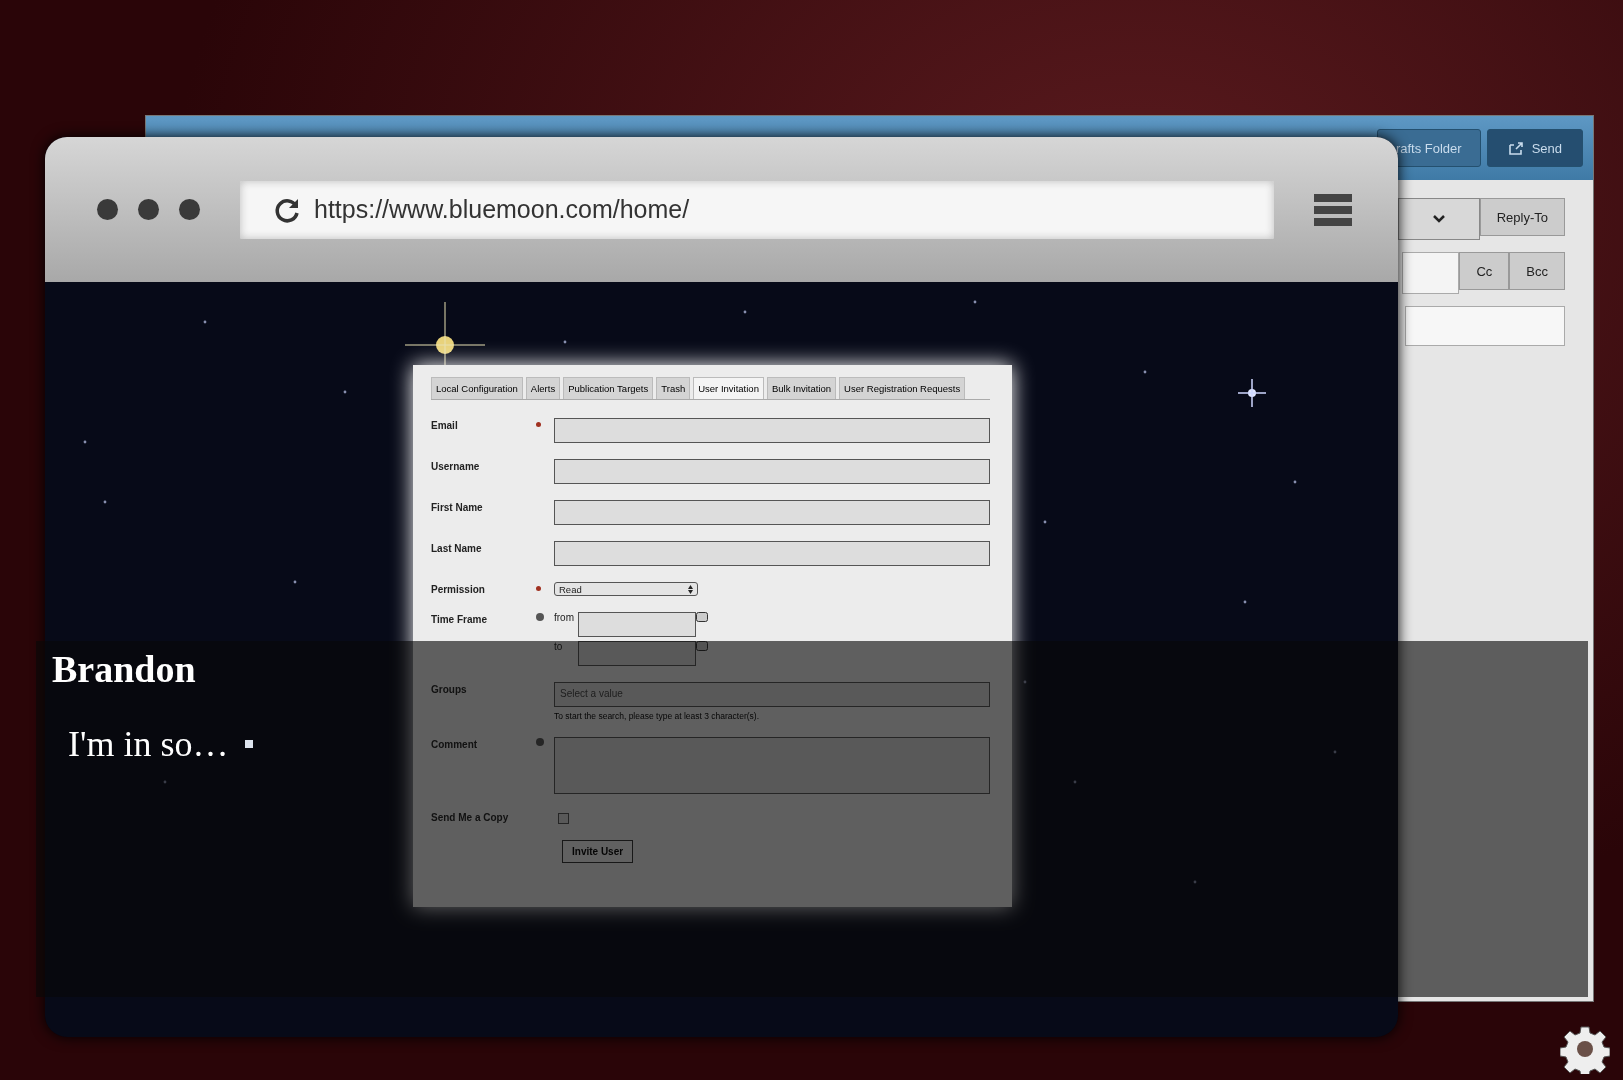 This screenshot has width=1623, height=1080. Describe the element at coordinates (1585, 1049) in the screenshot. I see `settings-icon` at that location.